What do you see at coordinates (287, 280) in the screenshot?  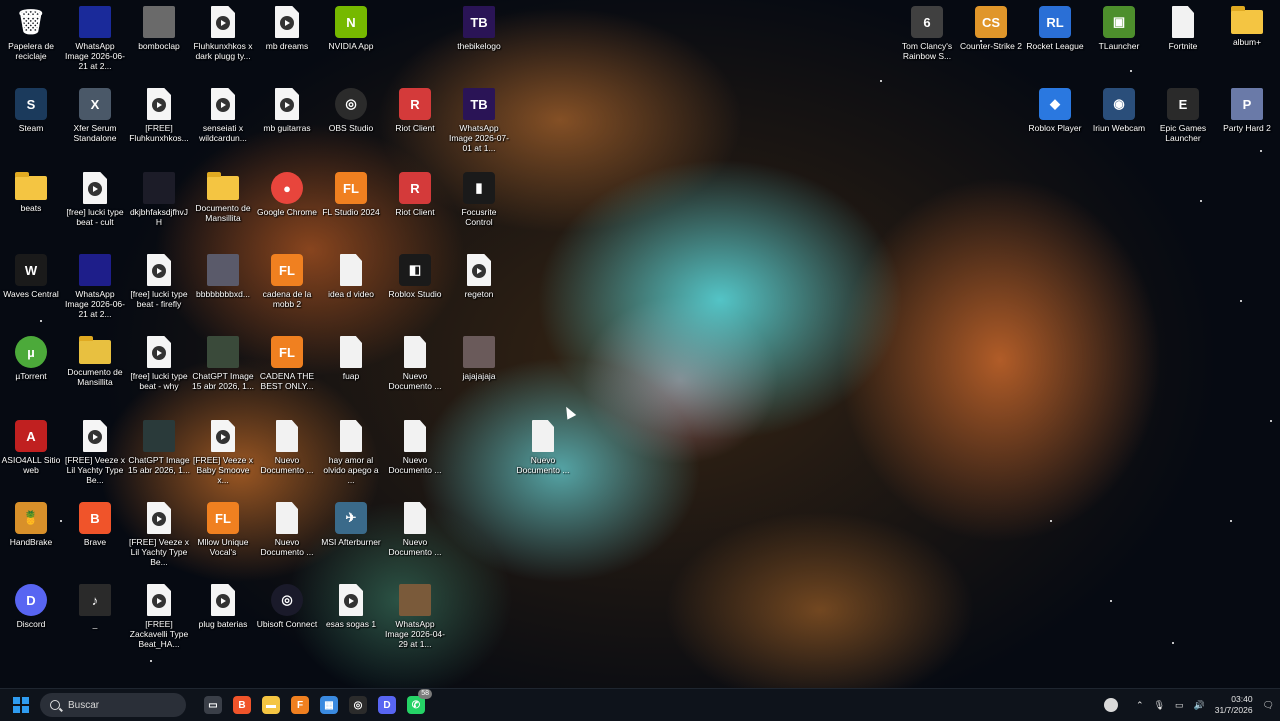 I see `desktop-icon: FL cadena de la mobb 2` at bounding box center [287, 280].